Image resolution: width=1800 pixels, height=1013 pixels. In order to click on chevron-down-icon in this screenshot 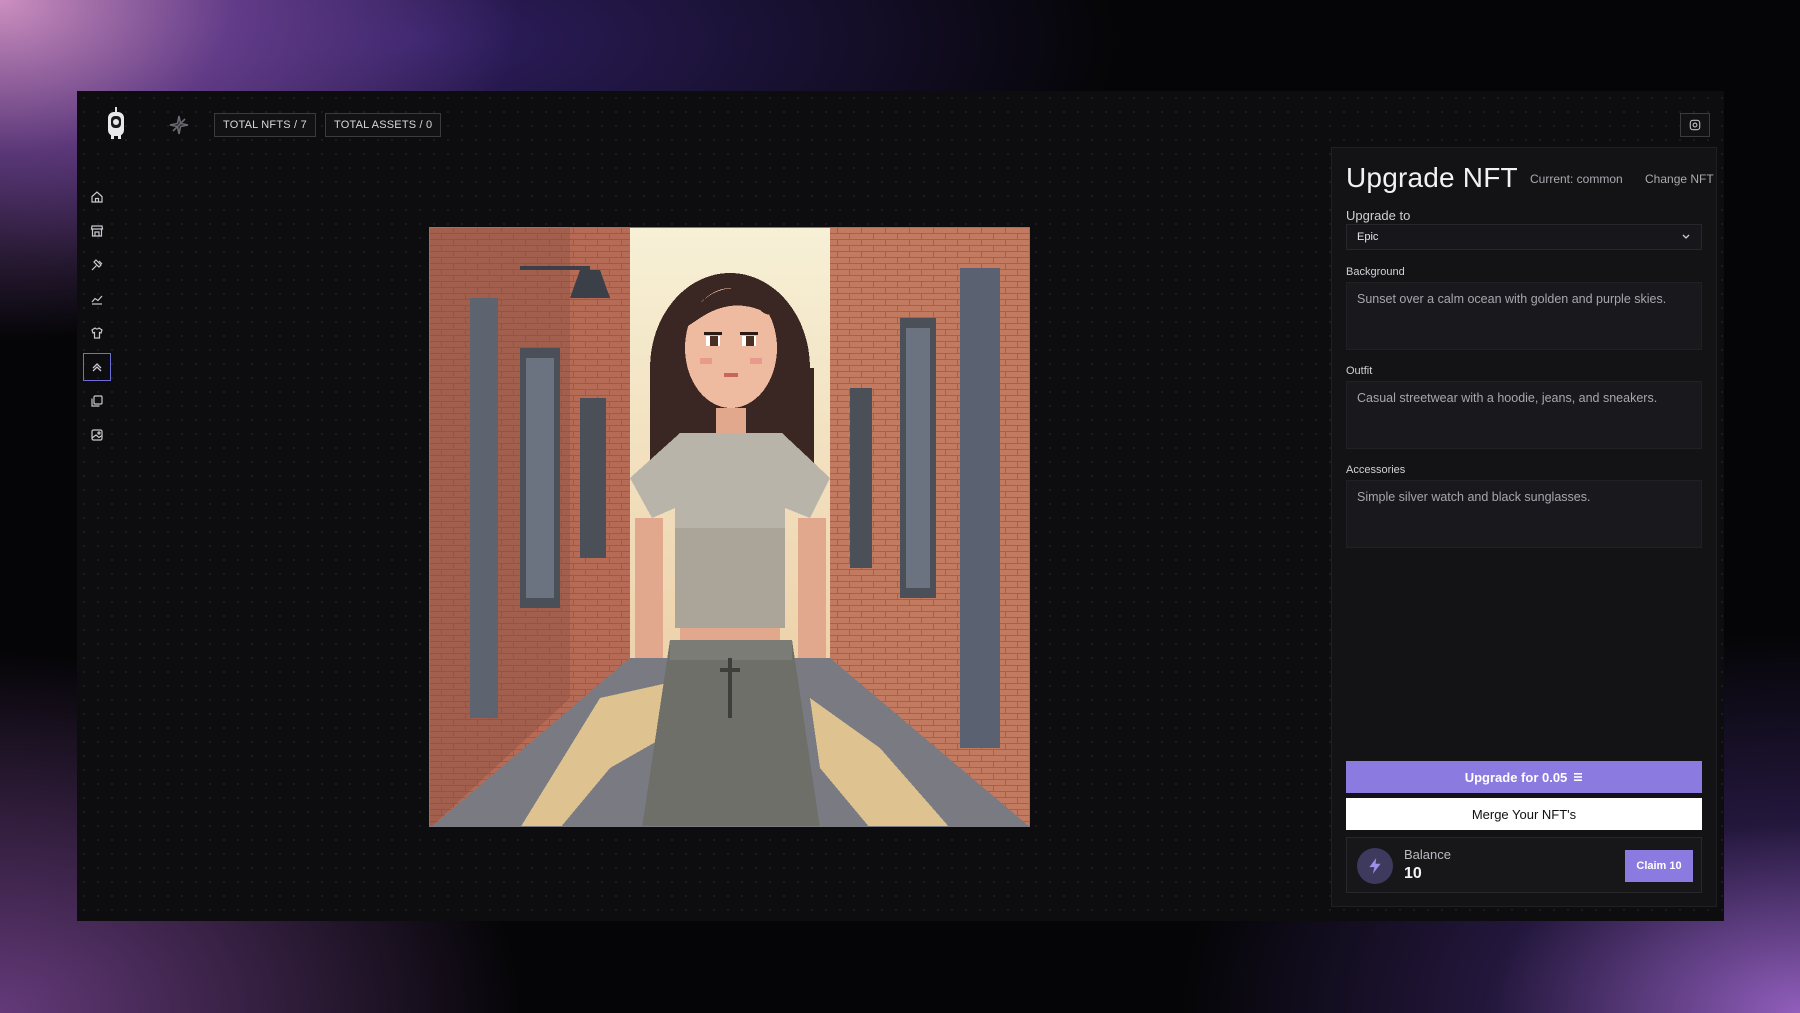, I will do `click(1686, 237)`.